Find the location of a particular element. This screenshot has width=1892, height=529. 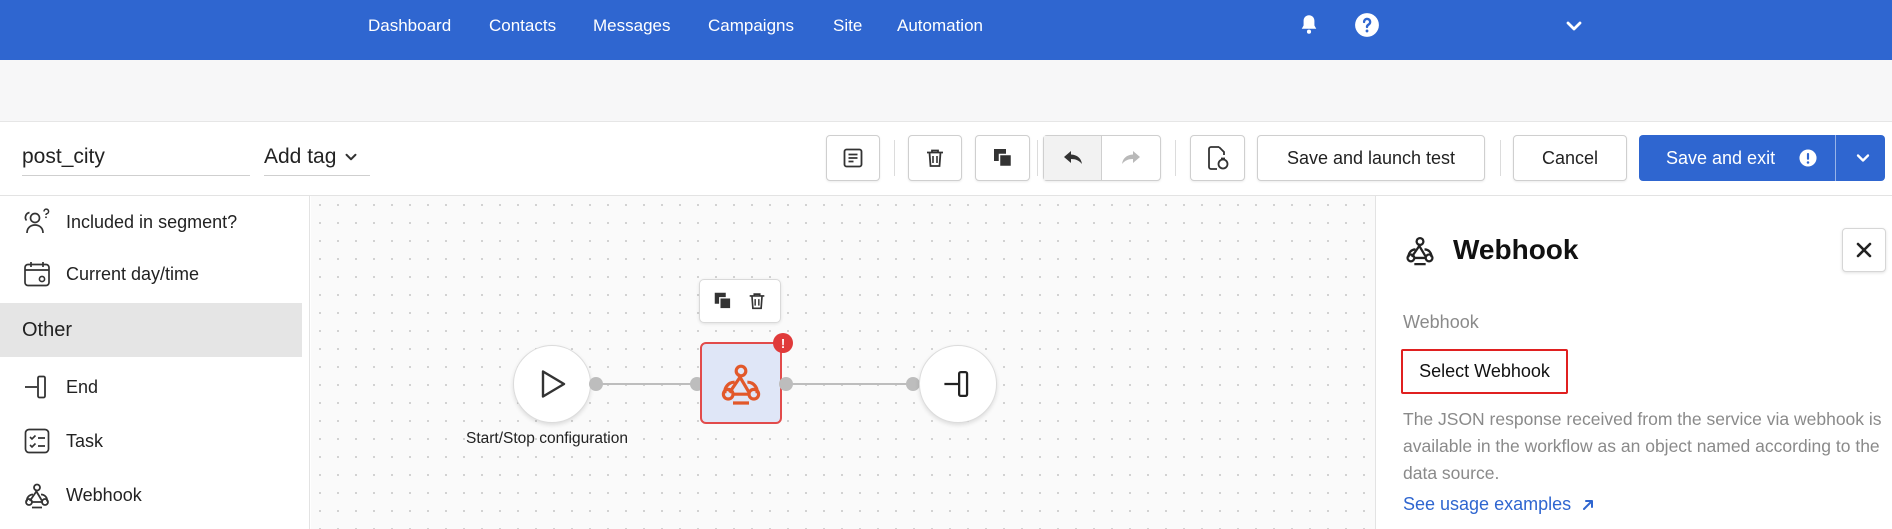

undo-redo-group is located at coordinates (1102, 158).